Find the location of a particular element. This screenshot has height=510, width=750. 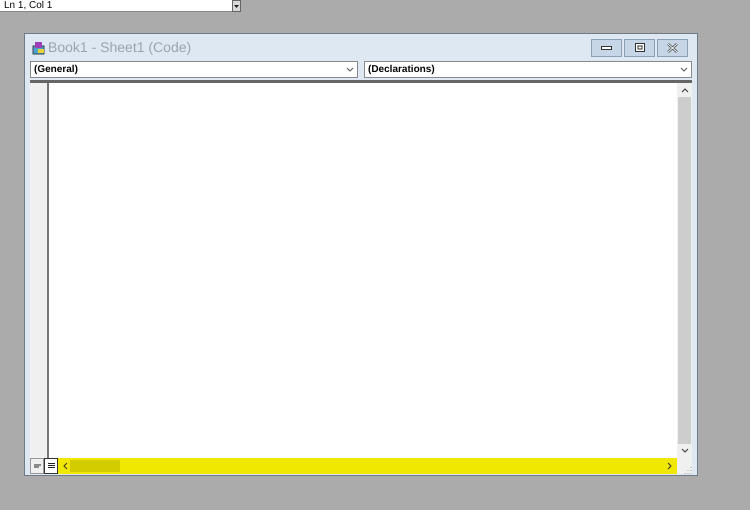

code-module-icon is located at coordinates (39, 47).